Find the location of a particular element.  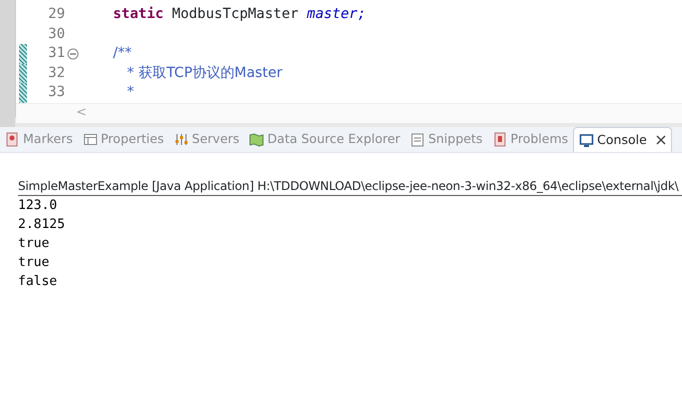

console-header: SimpleMasterExample [Java Application] H:\TDDOWNLOAD\eclipse-jee-neon-3-win32-x86_64\eclipse\external\jdk\ is located at coordinates (350, 187).